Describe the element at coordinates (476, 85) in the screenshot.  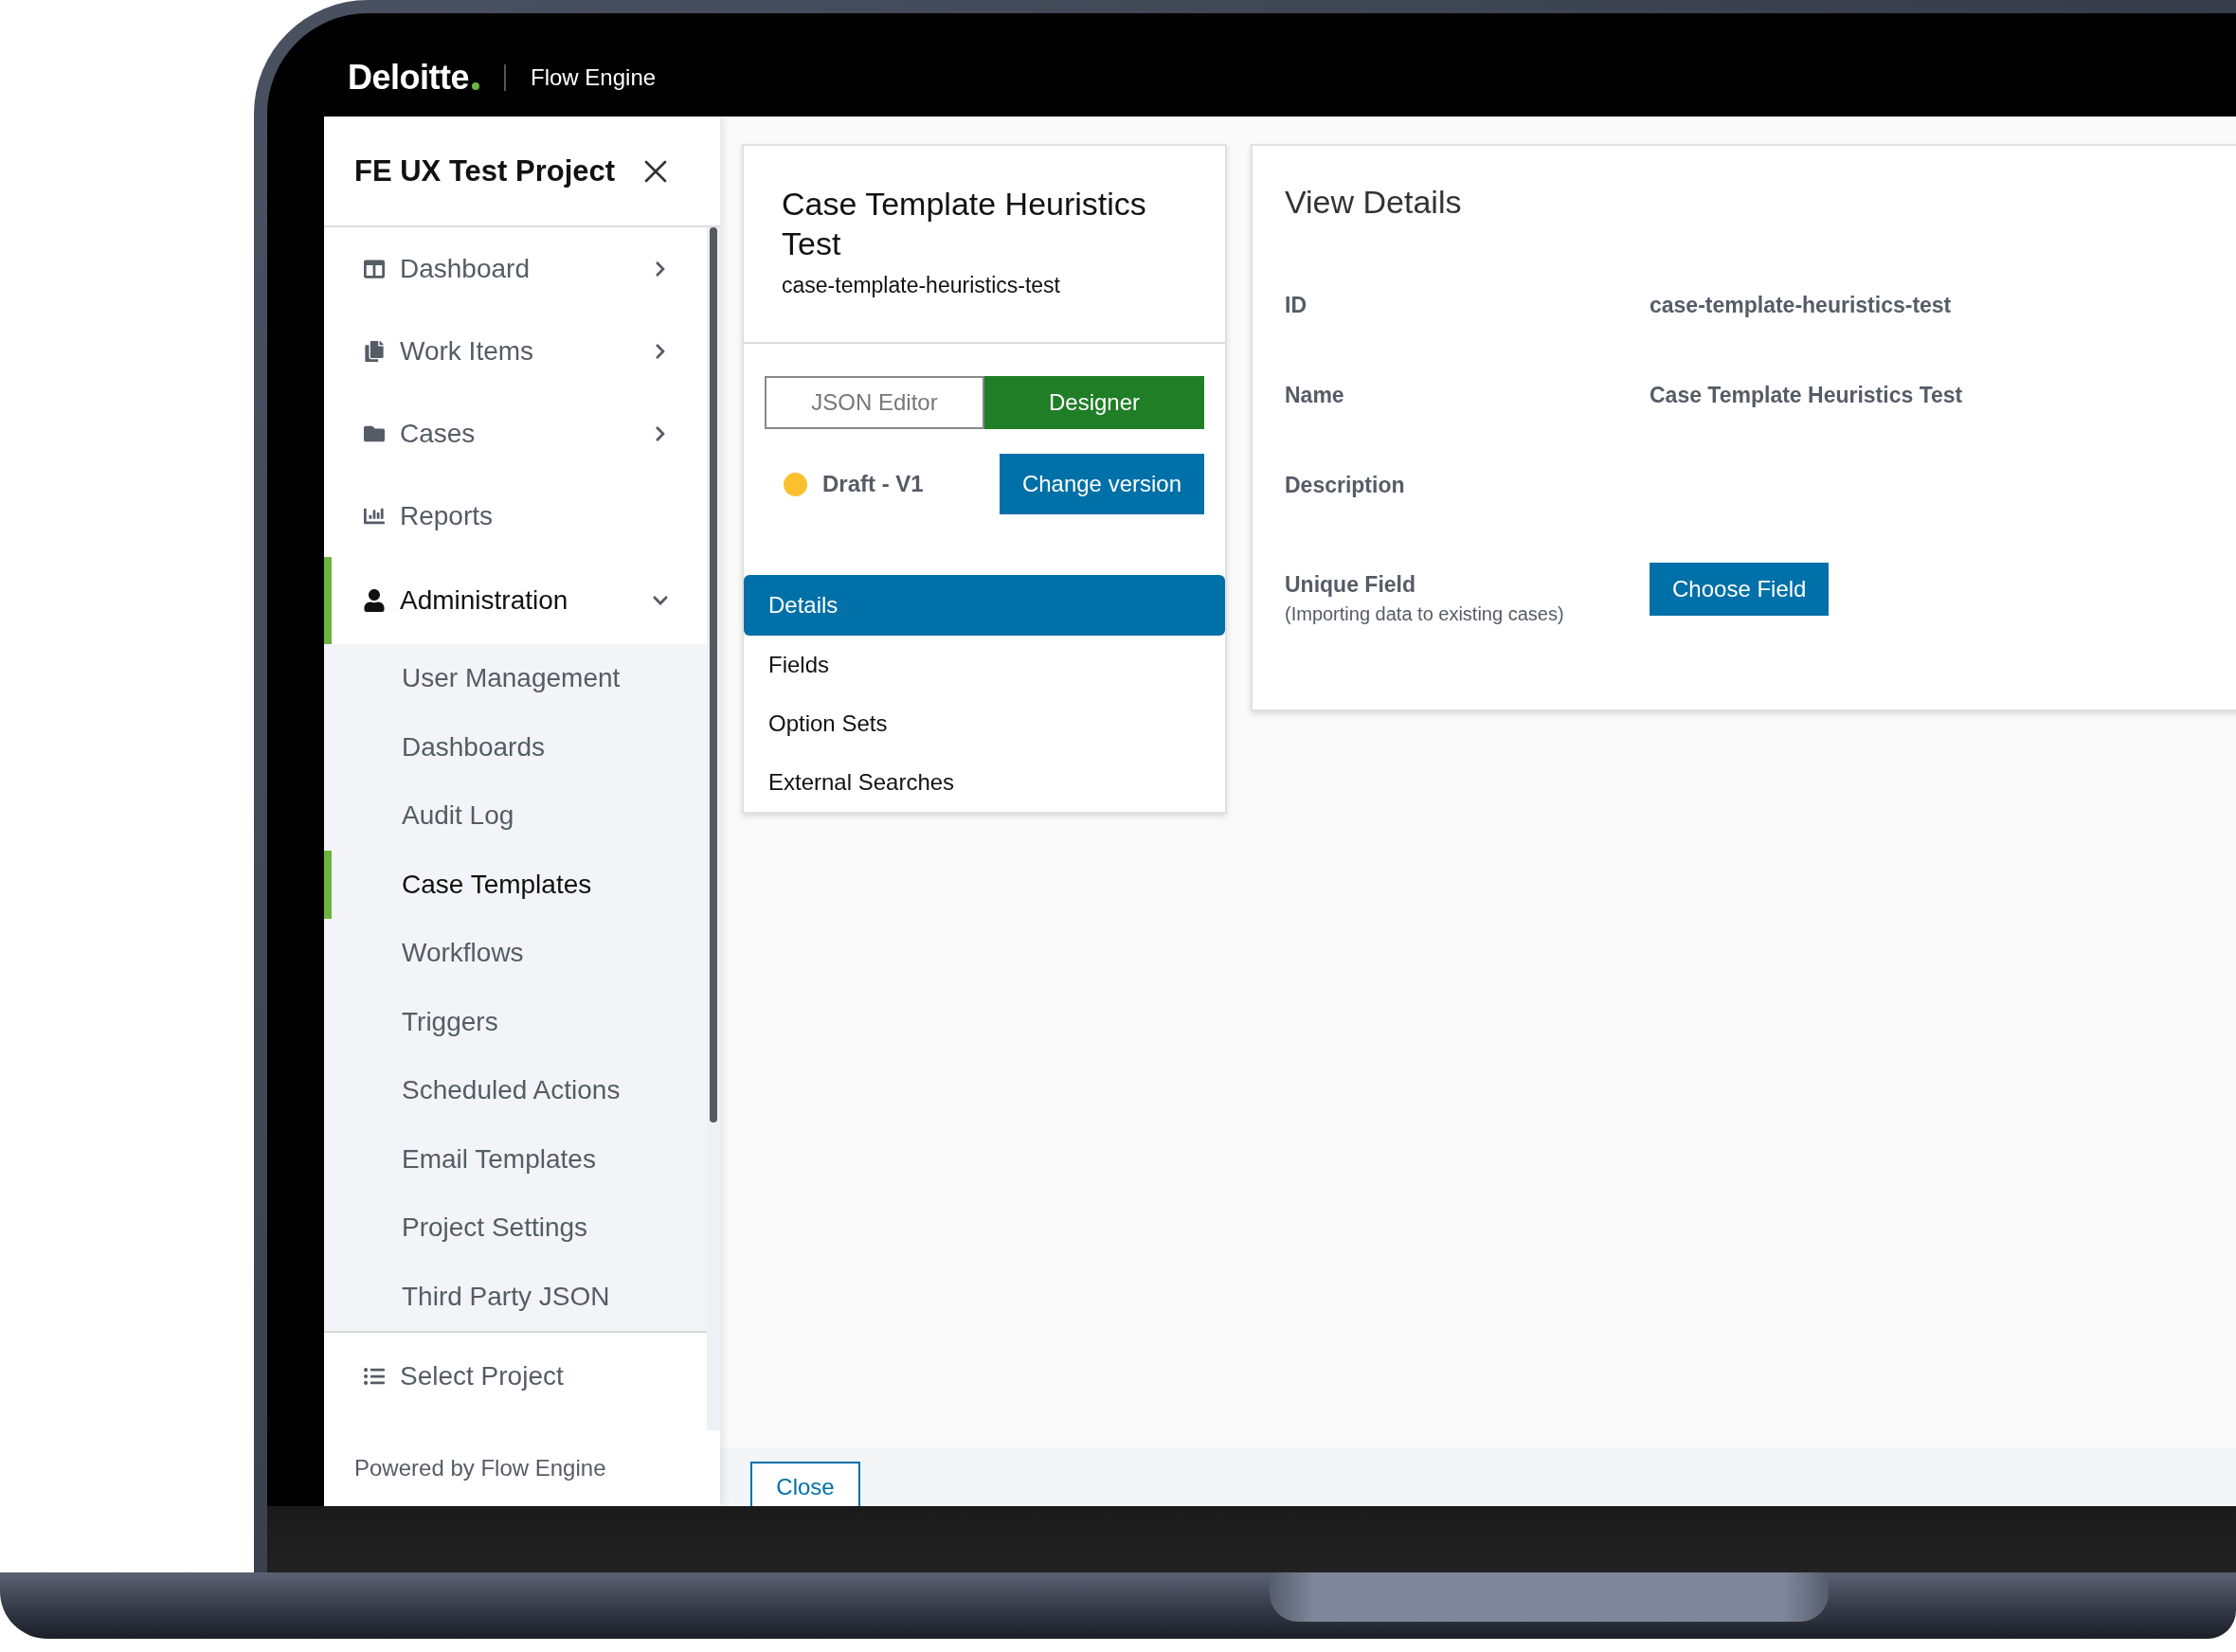
I see `logo-dot-icon` at that location.